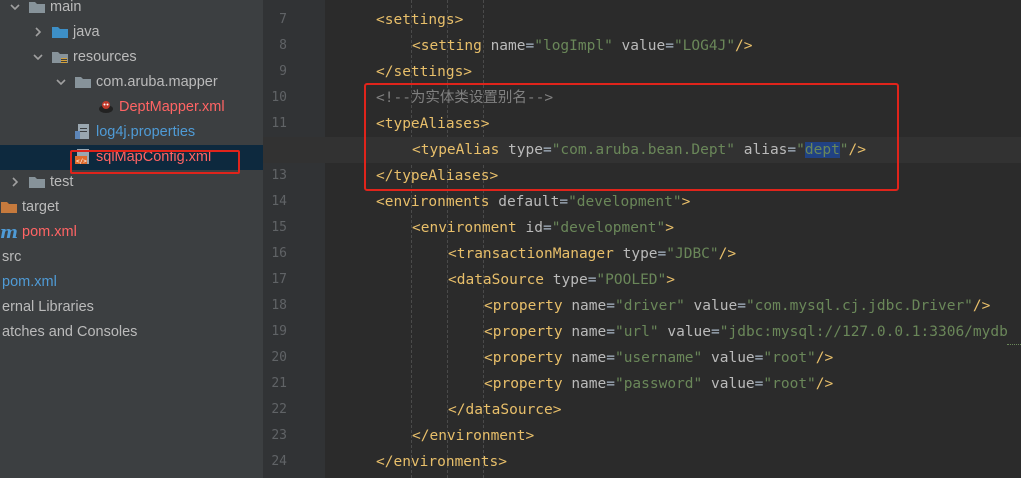  I want to click on tree-item: resources, so click(131, 57).